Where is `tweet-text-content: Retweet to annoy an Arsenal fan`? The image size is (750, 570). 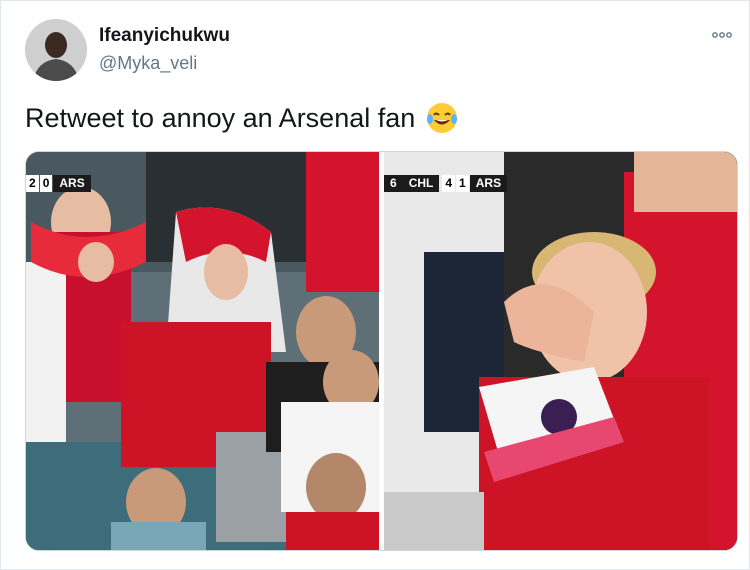
tweet-text-content: Retweet to annoy an Arsenal fan is located at coordinates (220, 117).